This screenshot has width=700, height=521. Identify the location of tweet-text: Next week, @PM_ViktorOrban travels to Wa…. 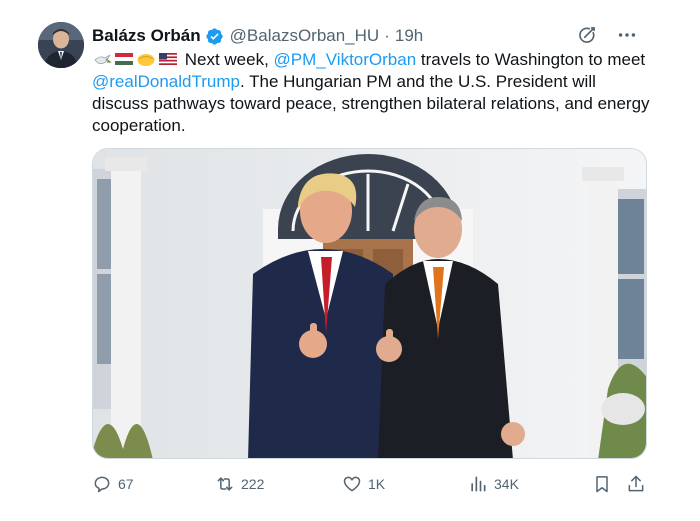
(372, 93).